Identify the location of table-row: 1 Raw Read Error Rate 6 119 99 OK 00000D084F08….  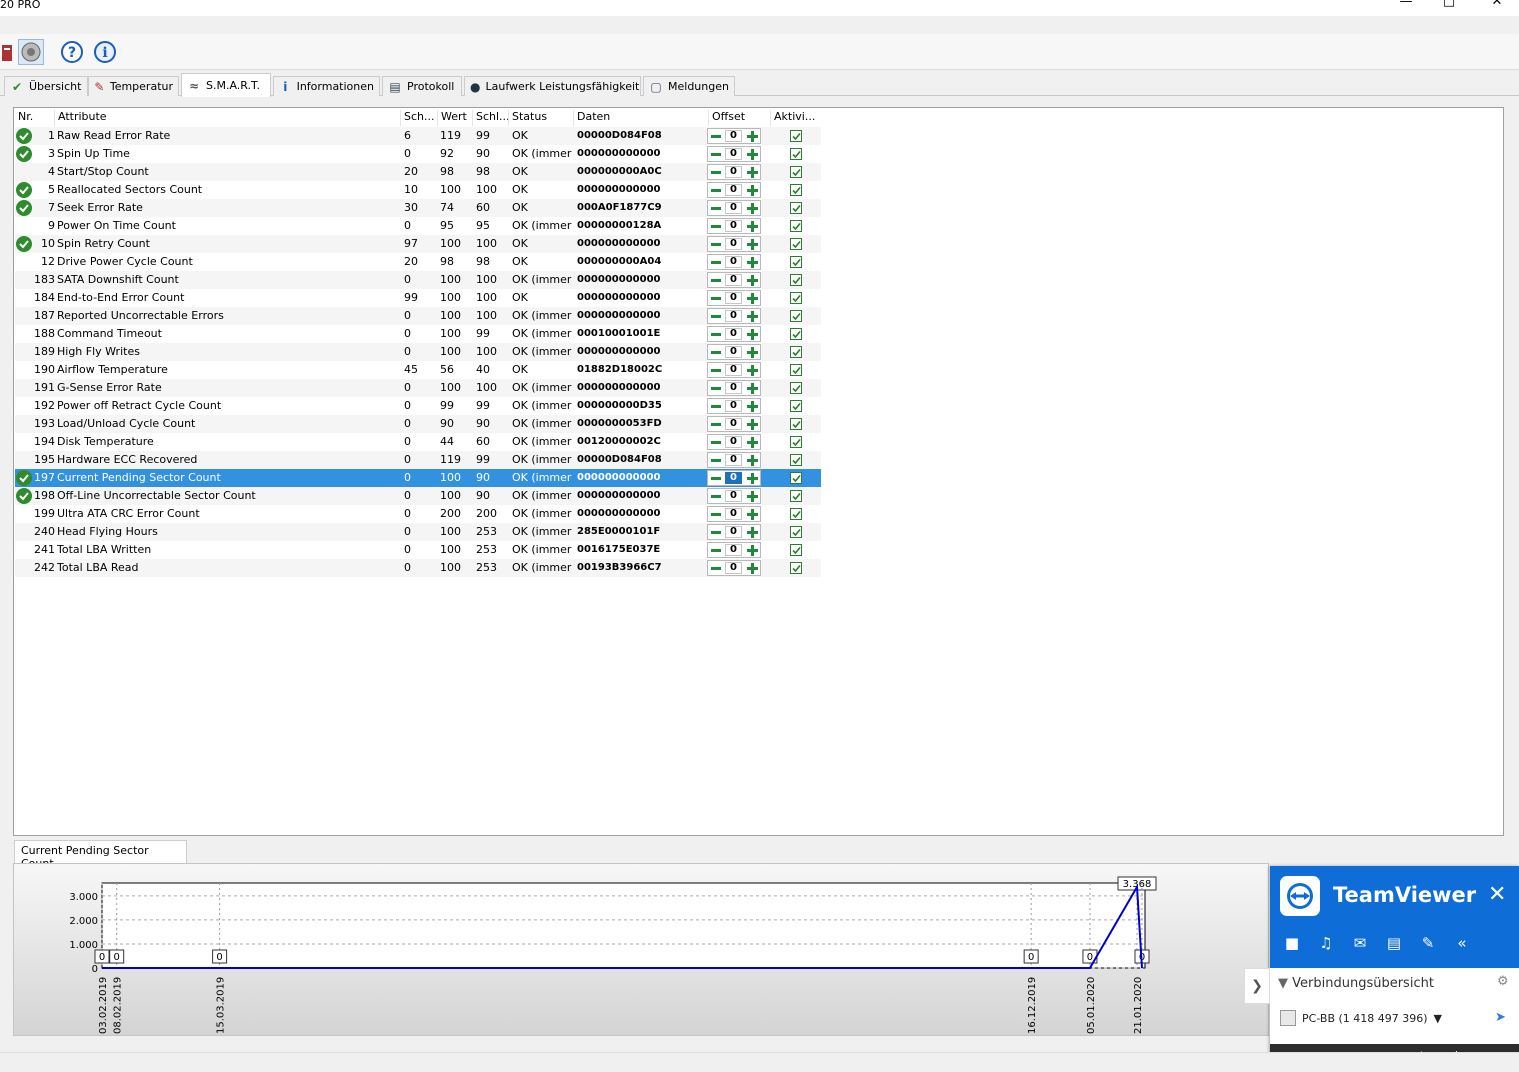
(418, 136).